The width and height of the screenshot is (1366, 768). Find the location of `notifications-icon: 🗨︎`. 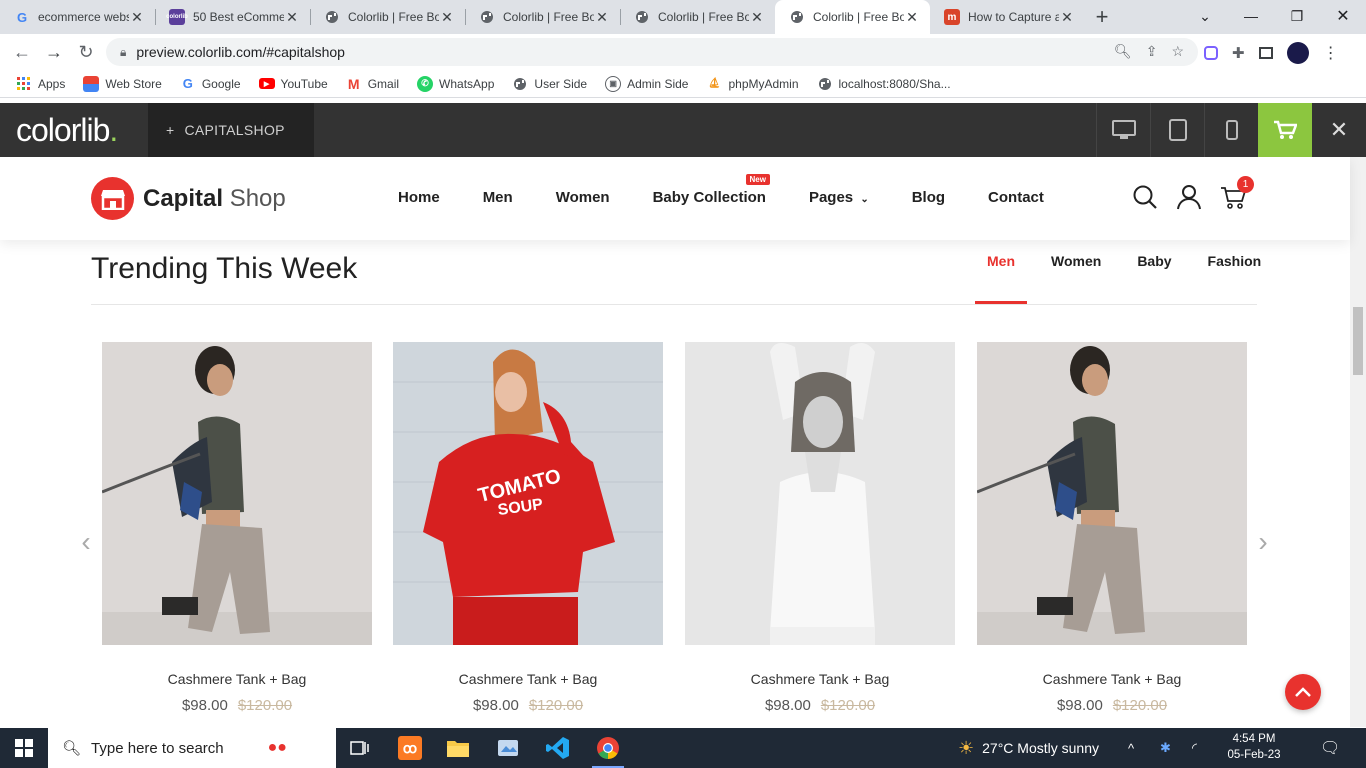

notifications-icon: 🗨︎ is located at coordinates (1330, 748).